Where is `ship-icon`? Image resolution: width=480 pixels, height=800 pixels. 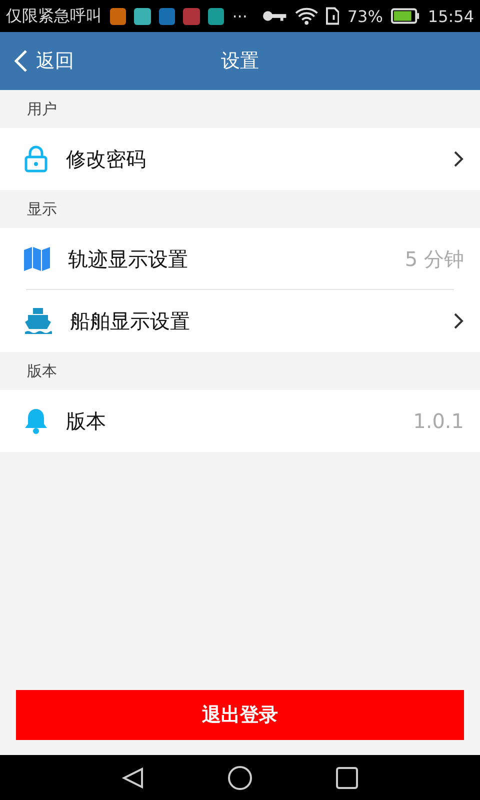 ship-icon is located at coordinates (38, 321).